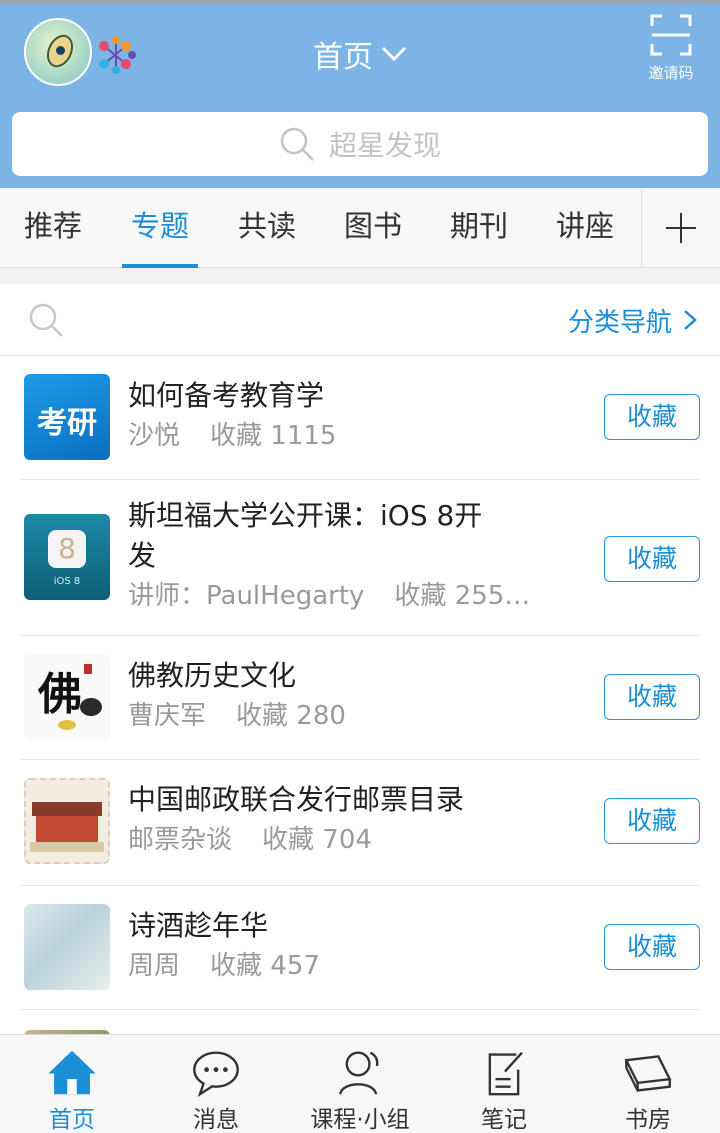  Describe the element at coordinates (360, 1120) in the screenshot. I see `nav-courses-groups-label: 课程·小组` at that location.